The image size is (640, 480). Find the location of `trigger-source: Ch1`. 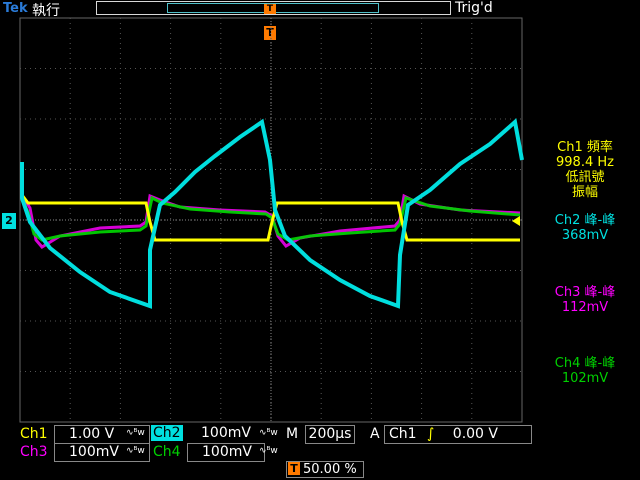

trigger-source: Ch1 is located at coordinates (403, 434).